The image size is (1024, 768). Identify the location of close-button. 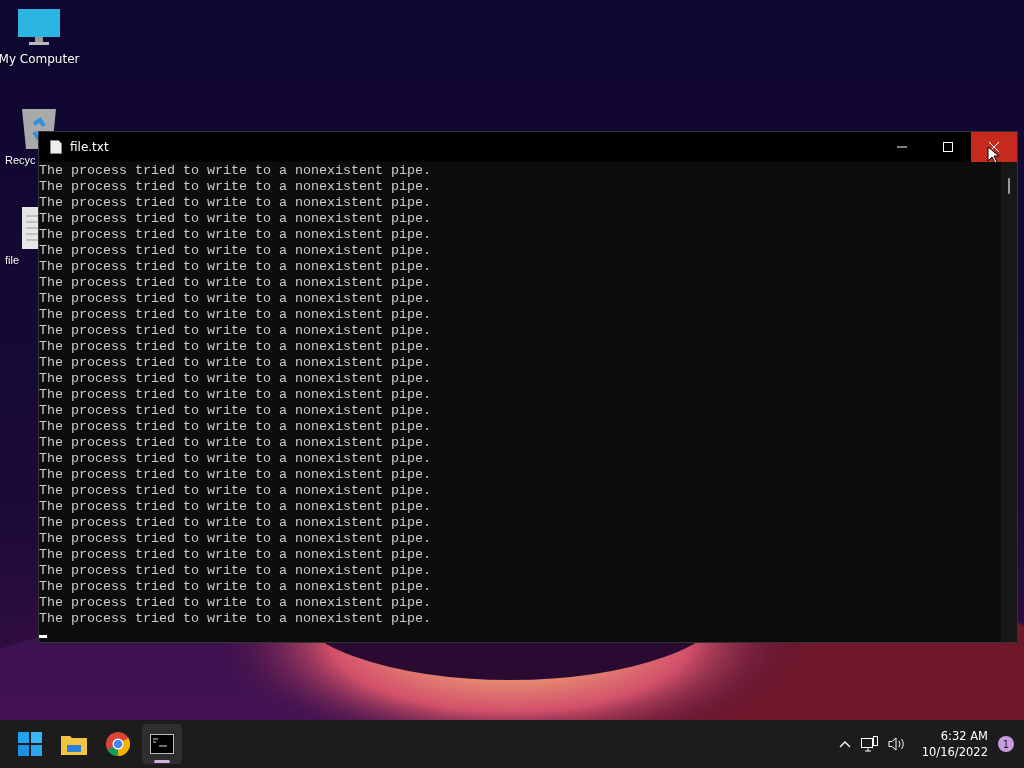
(994, 147).